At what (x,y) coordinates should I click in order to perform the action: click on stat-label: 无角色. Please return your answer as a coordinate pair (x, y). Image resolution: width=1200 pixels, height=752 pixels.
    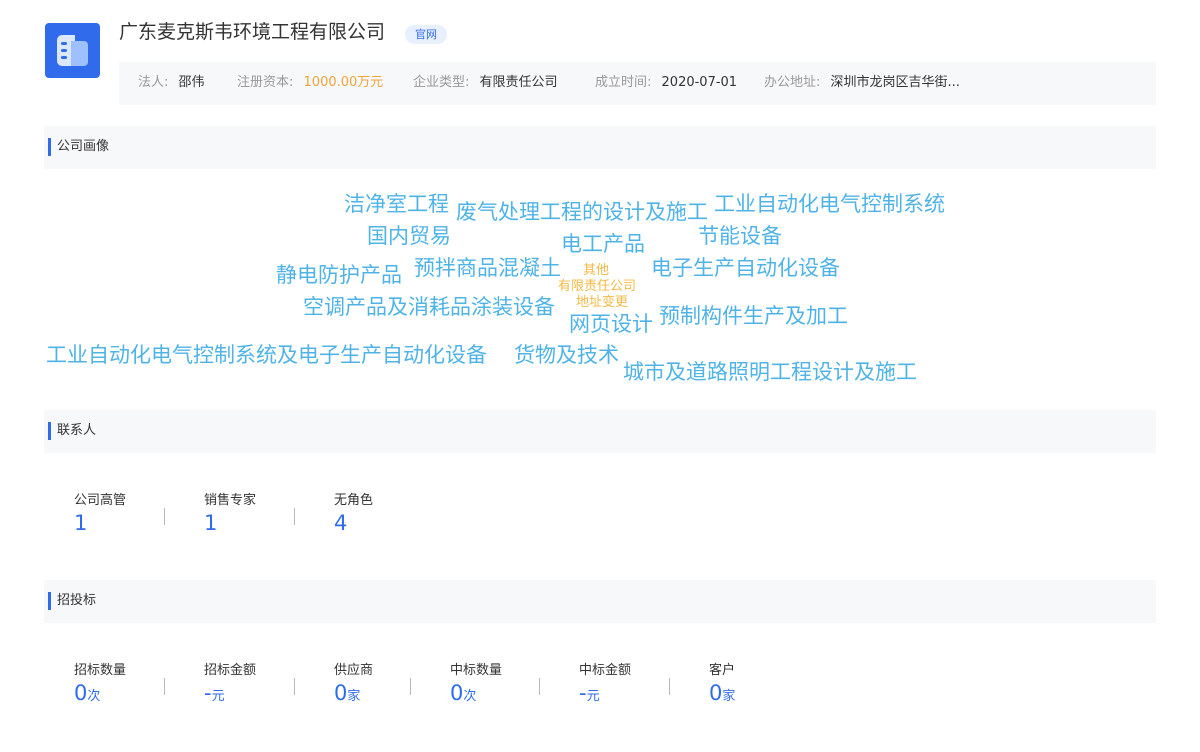
    Looking at the image, I should click on (354, 500).